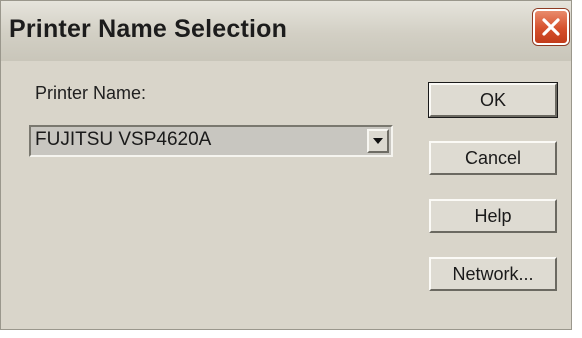  I want to click on printer-name-dropdown: FUJITSU VSP4620A, so click(211, 141).